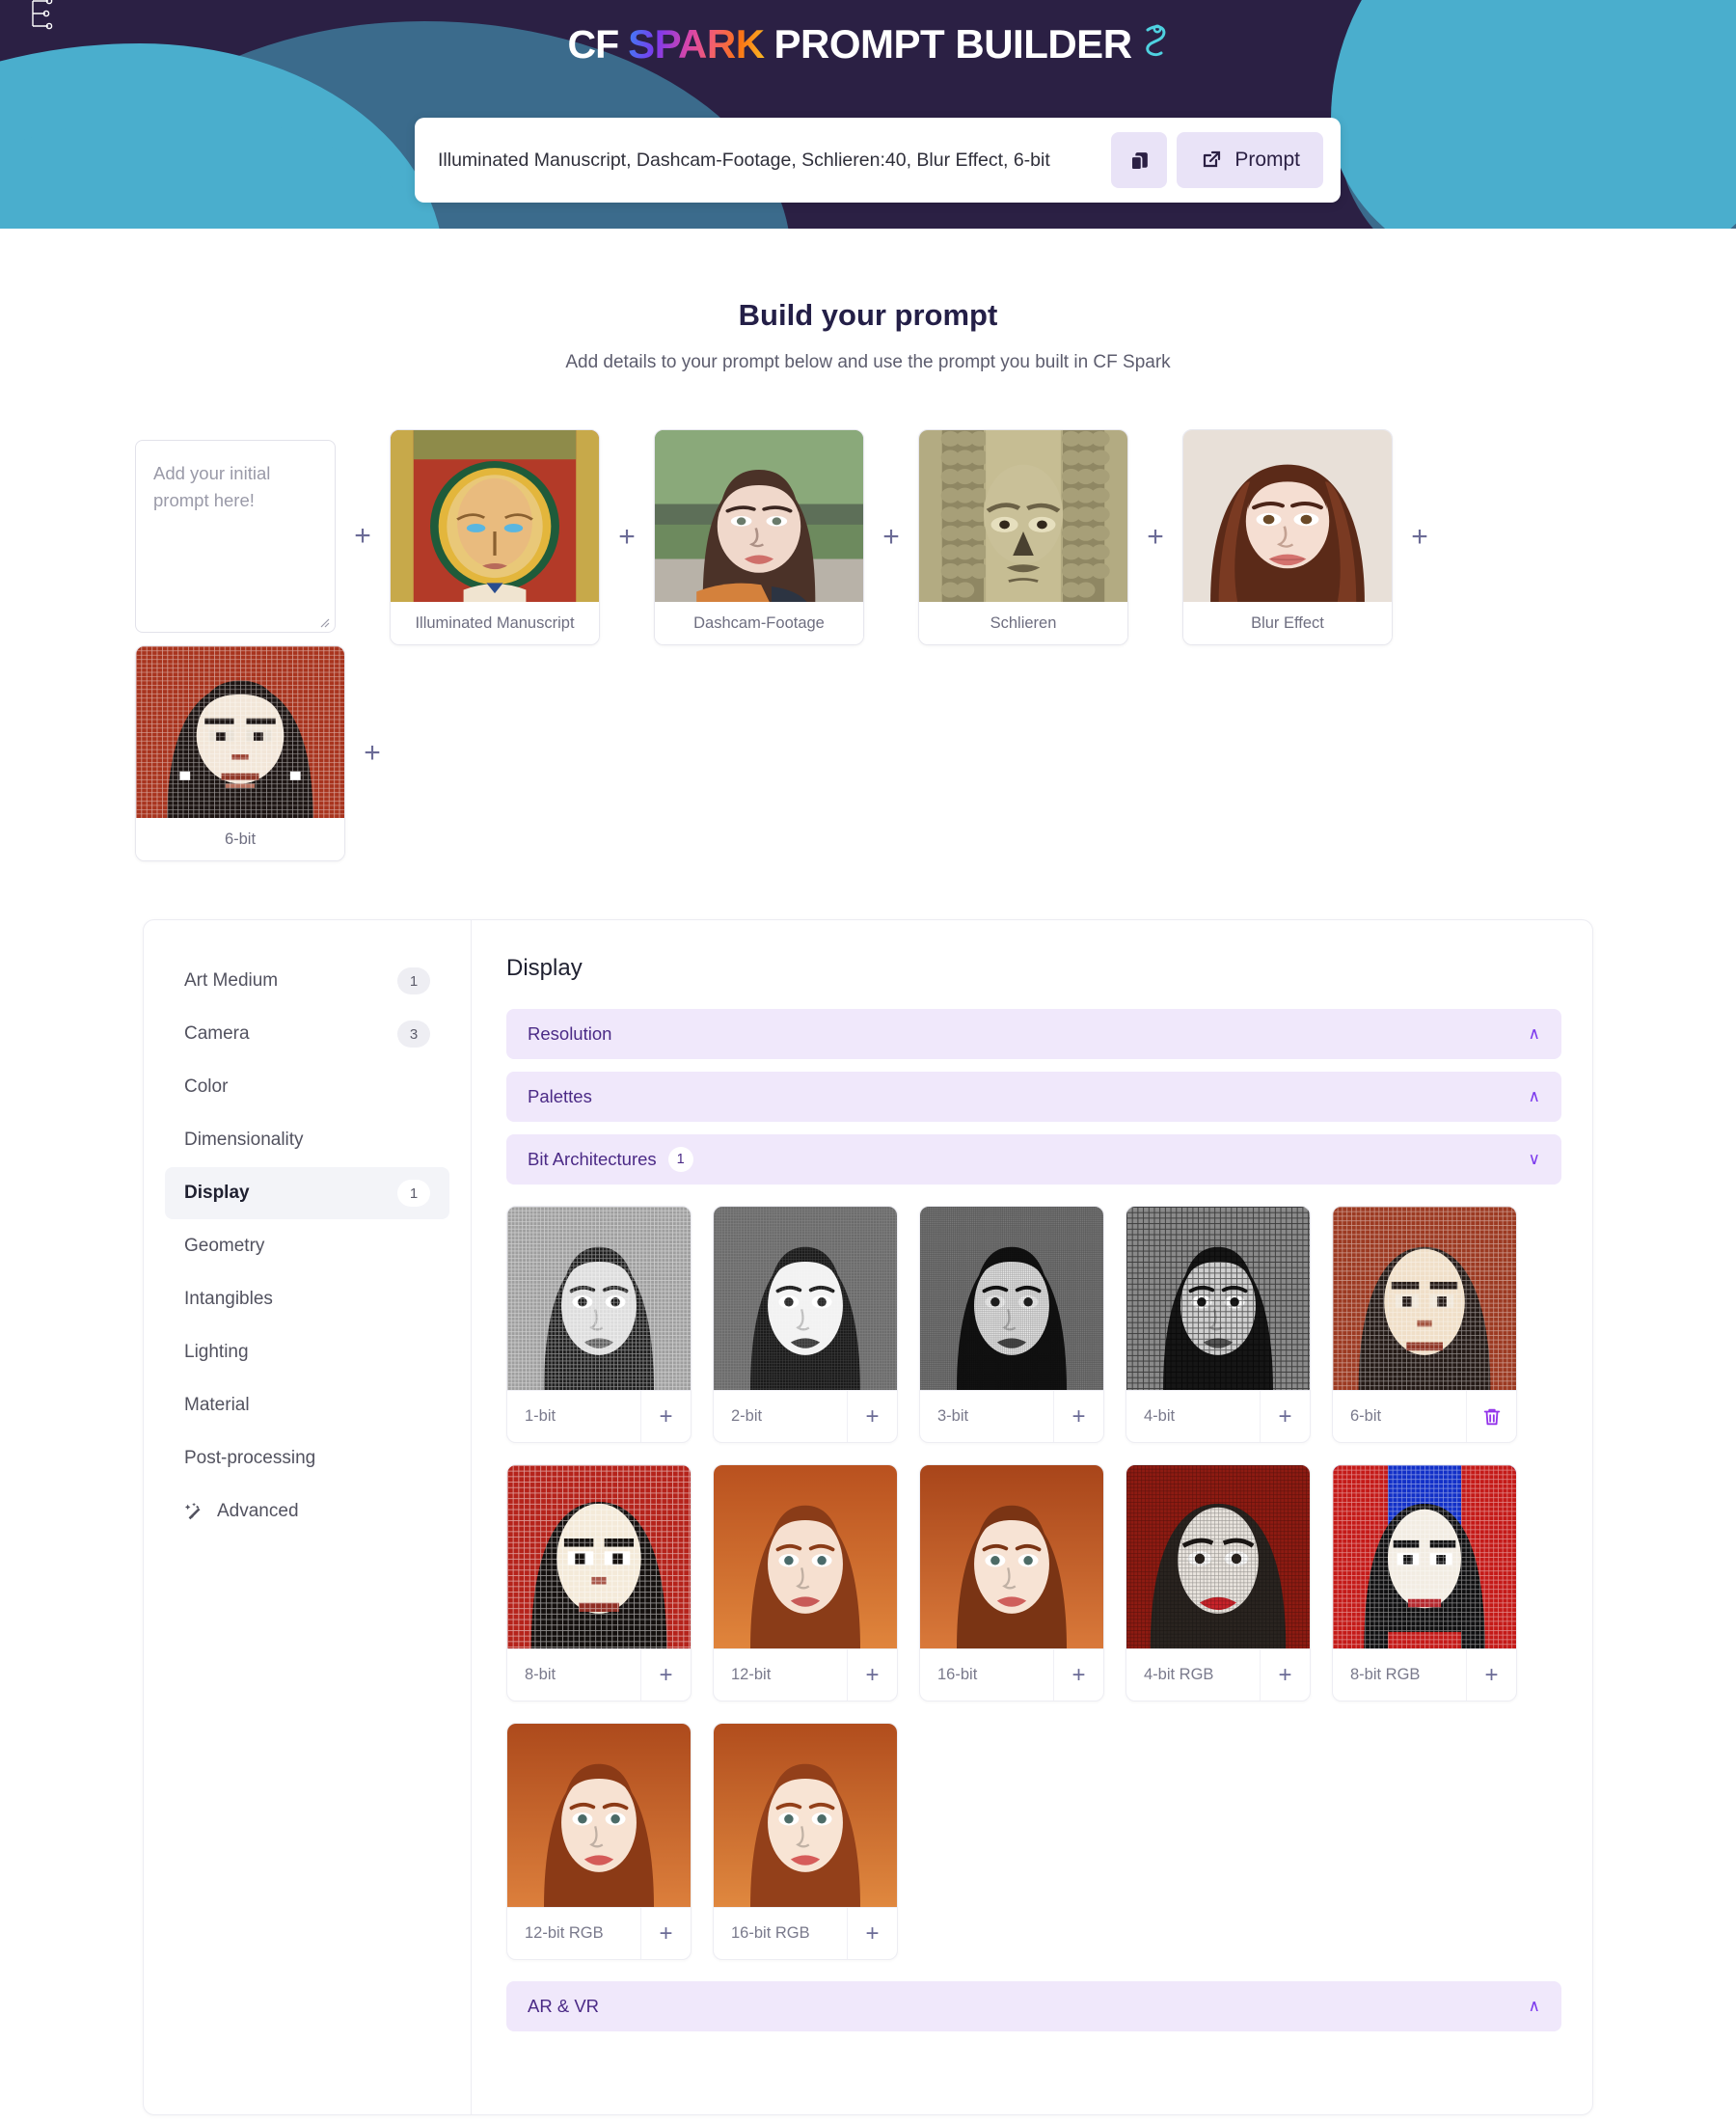  What do you see at coordinates (1424, 1583) in the screenshot?
I see `modifier-tile: 8-bit RGB +` at bounding box center [1424, 1583].